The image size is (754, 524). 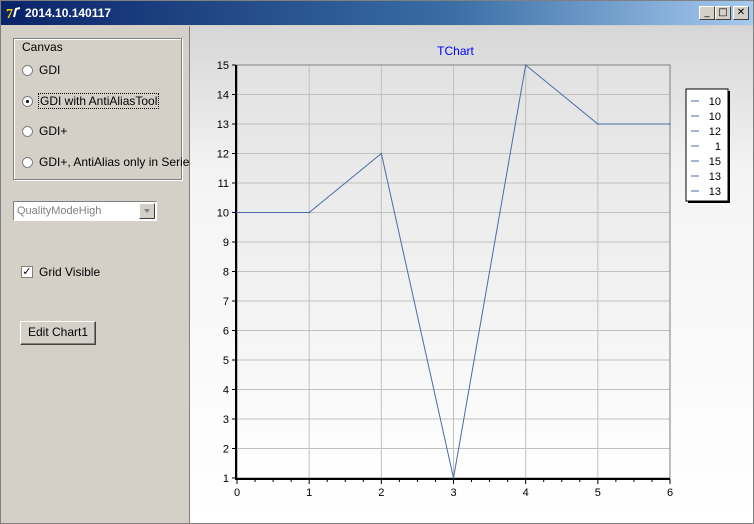 I want to click on x-tick-label: 0, so click(x=237, y=493).